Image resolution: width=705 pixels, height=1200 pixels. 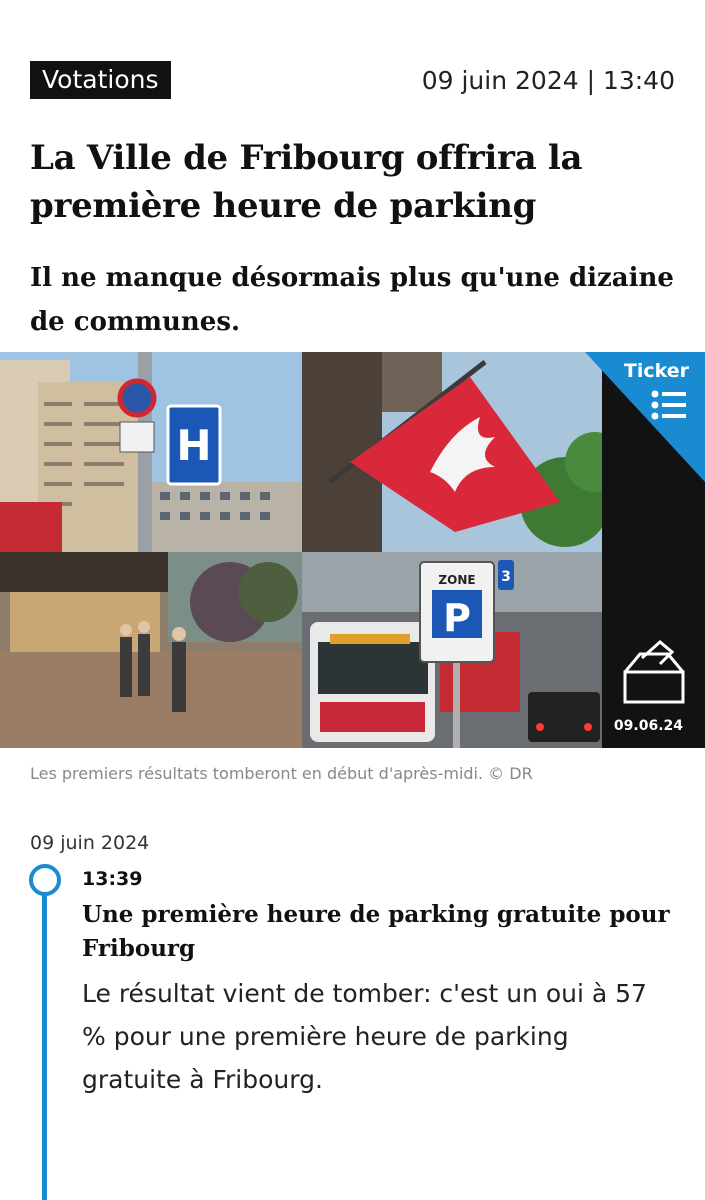 I want to click on svg-text: ZONE, so click(x=456, y=580).